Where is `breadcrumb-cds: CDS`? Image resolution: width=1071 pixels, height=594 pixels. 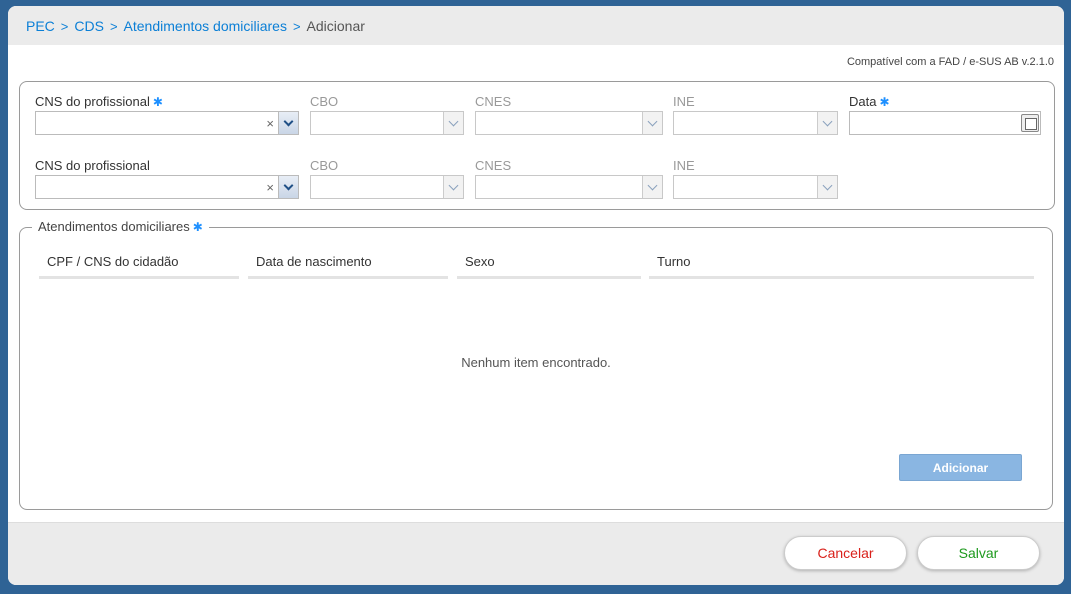 breadcrumb-cds: CDS is located at coordinates (89, 26).